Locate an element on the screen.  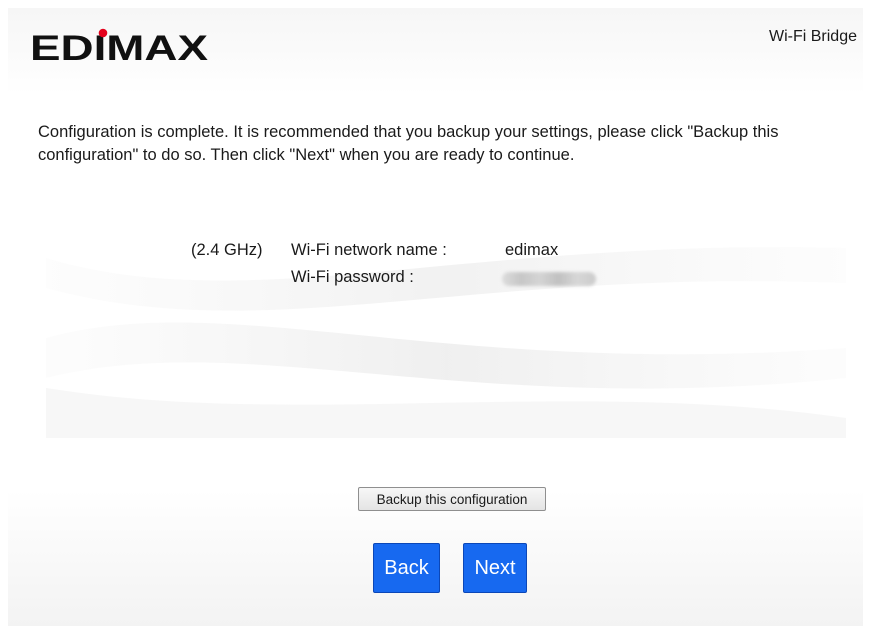
wifi-password-value-blurred is located at coordinates (549, 279).